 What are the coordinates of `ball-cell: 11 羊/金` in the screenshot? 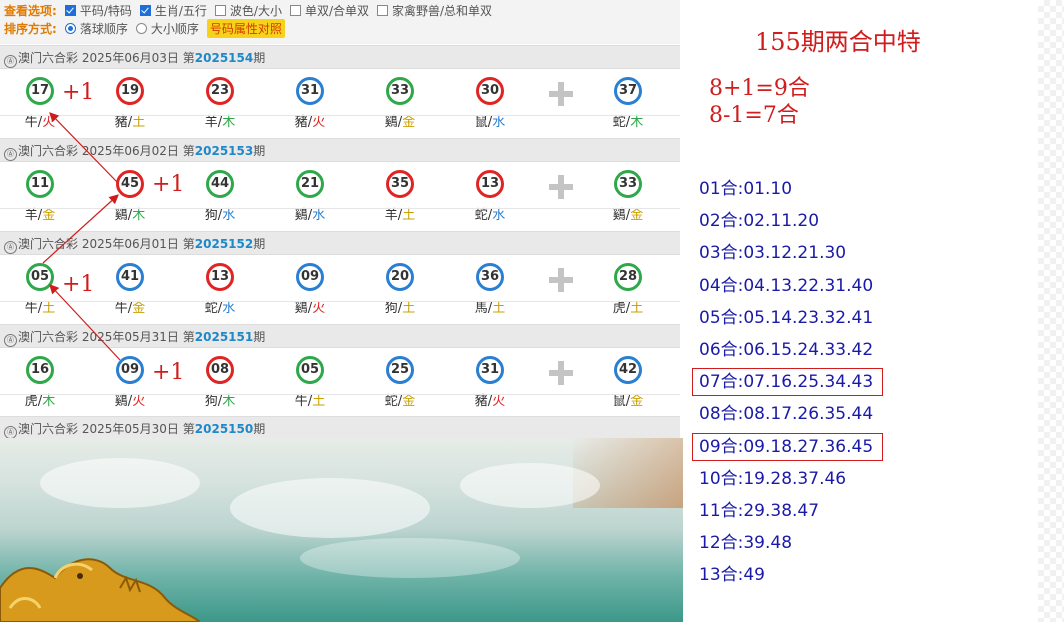 It's located at (40, 197).